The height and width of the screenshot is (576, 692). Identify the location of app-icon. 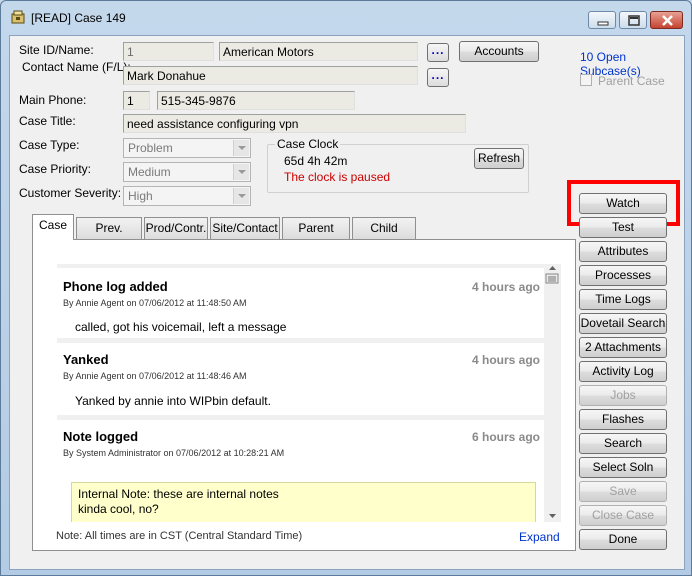
(18, 17).